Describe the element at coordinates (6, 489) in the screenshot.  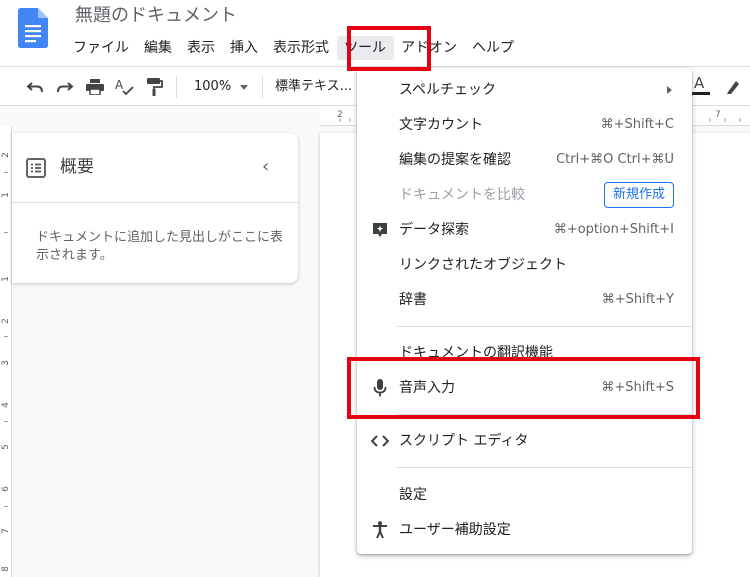
I see `ruler-number: 6` at that location.